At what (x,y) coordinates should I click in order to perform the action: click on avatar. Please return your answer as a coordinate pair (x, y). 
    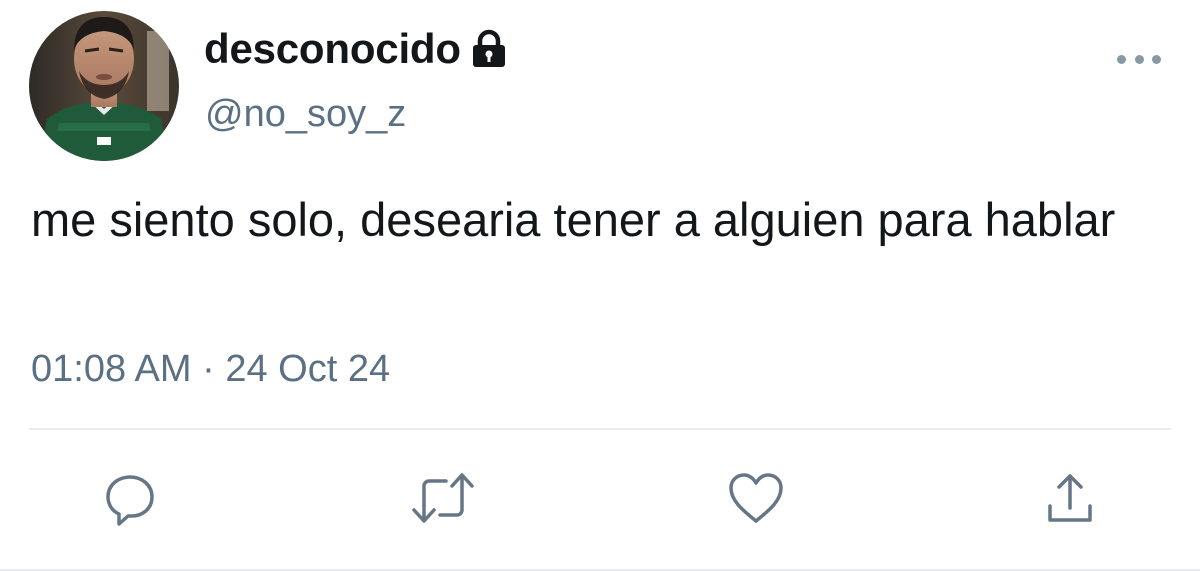
    Looking at the image, I should click on (104, 86).